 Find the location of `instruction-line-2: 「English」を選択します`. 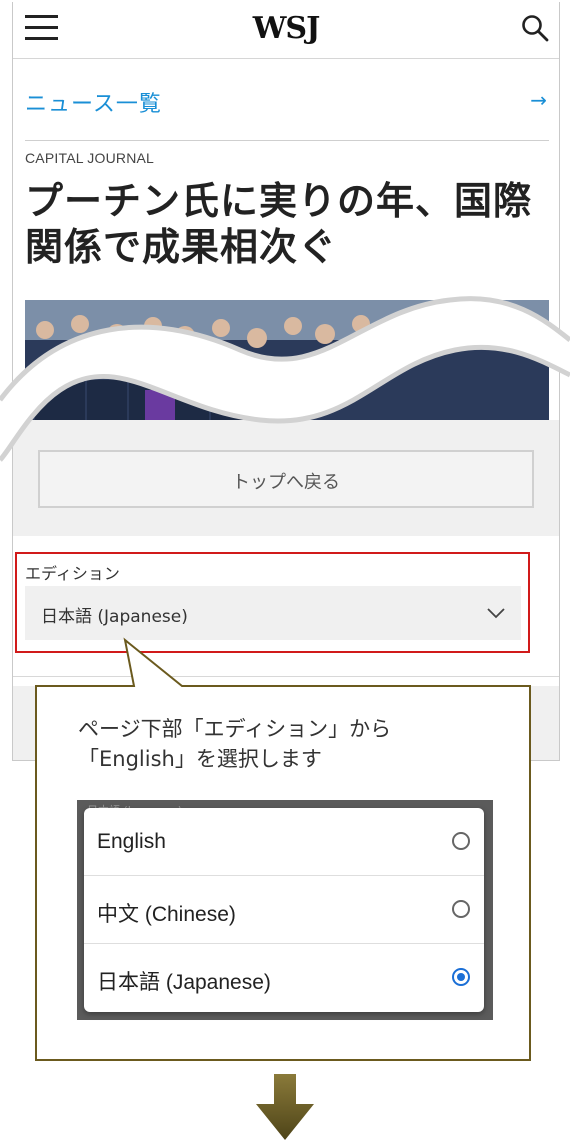

instruction-line-2: 「English」を選択します is located at coordinates (200, 759).